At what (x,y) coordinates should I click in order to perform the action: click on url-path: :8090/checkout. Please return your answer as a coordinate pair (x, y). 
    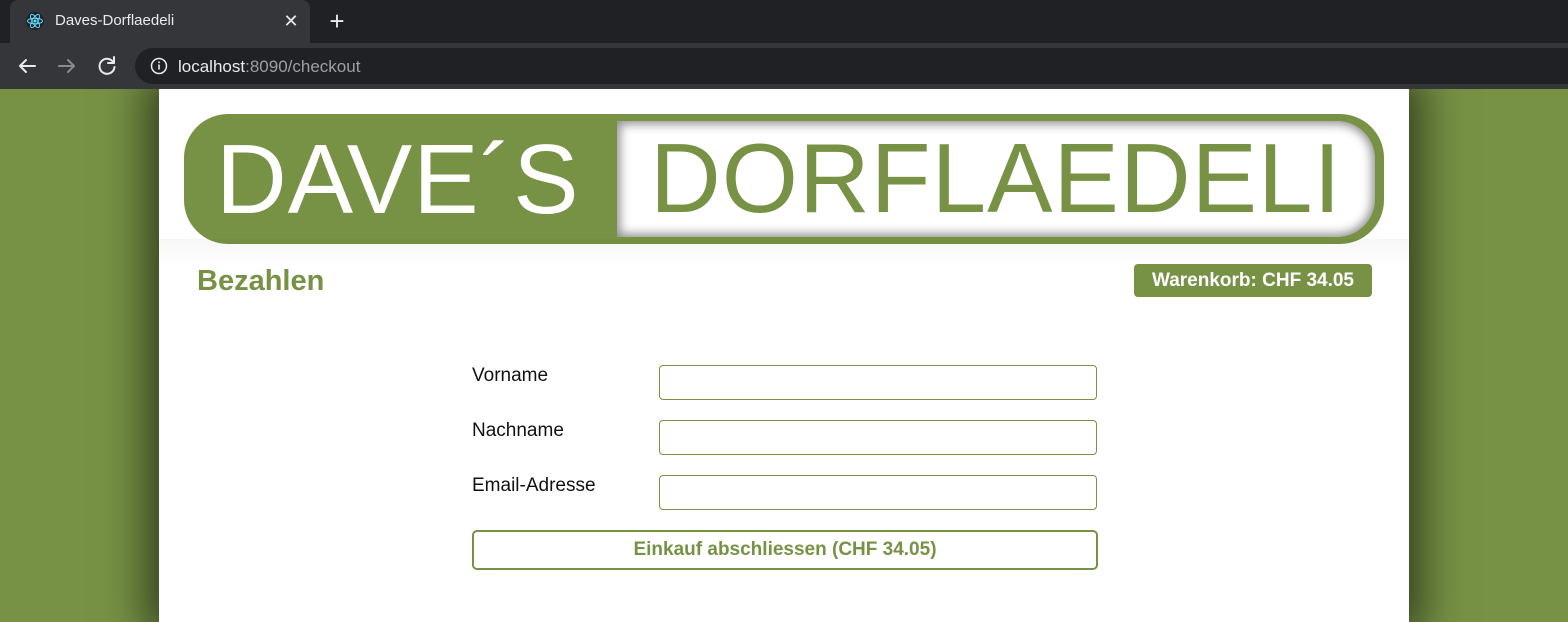
    Looking at the image, I should click on (303, 66).